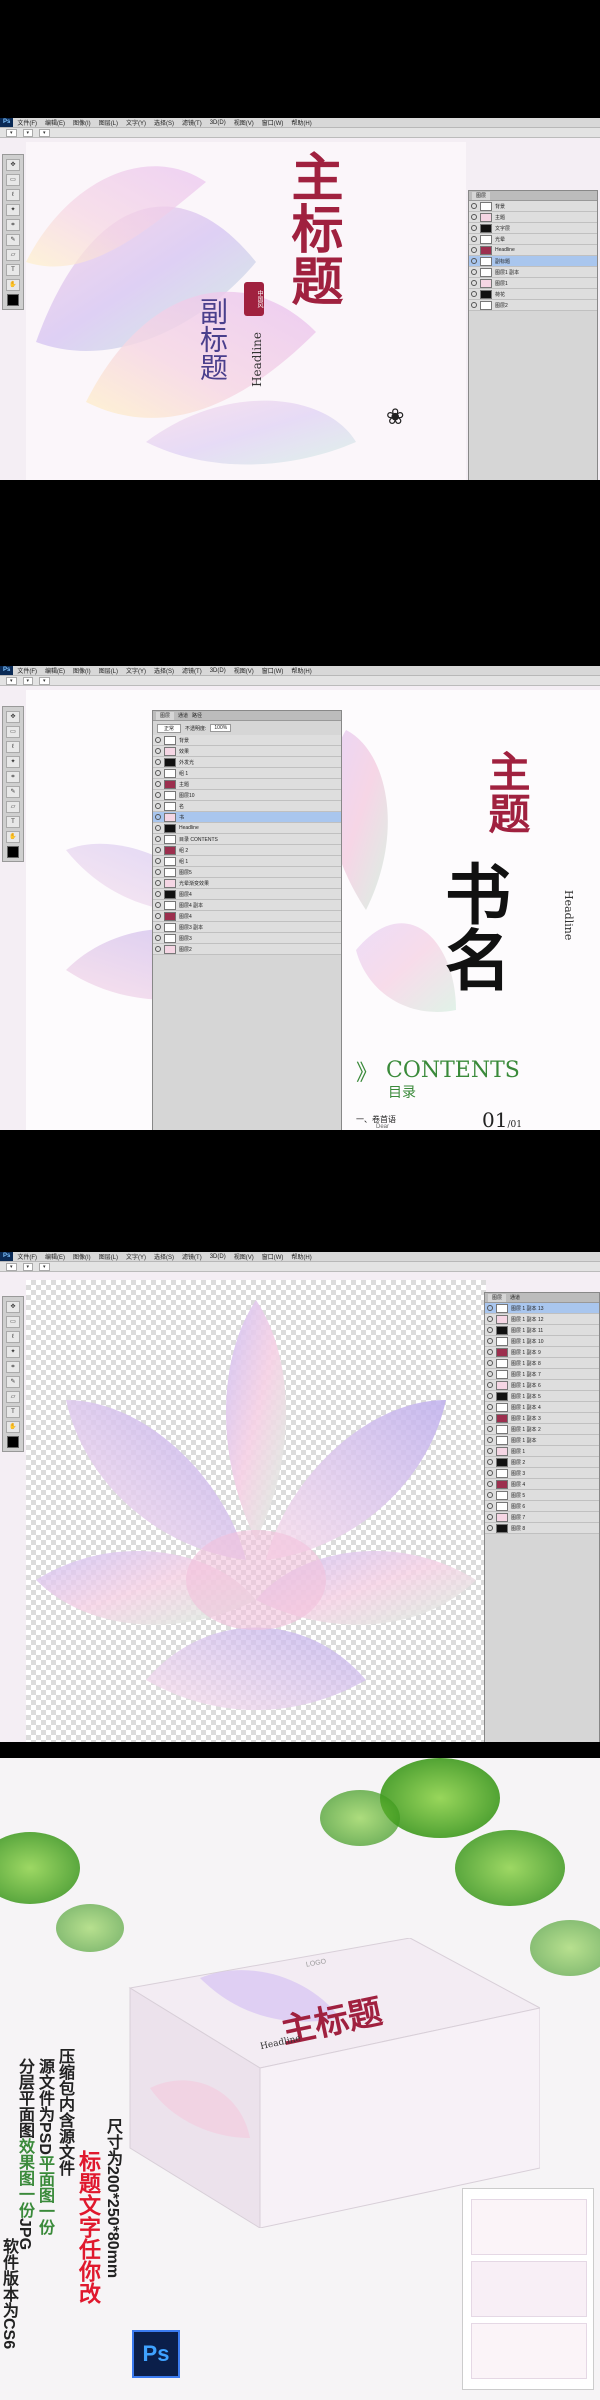 This screenshot has width=600, height=2400. I want to click on layer-row: 图层3 副本, so click(247, 927).